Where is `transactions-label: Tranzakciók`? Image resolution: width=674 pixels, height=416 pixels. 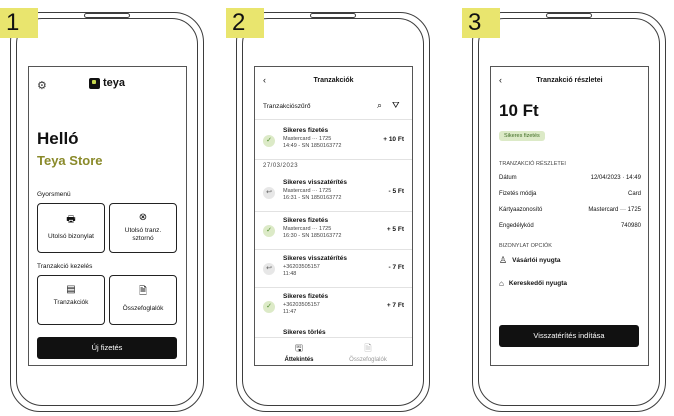 transactions-label: Tranzakciók is located at coordinates (71, 302).